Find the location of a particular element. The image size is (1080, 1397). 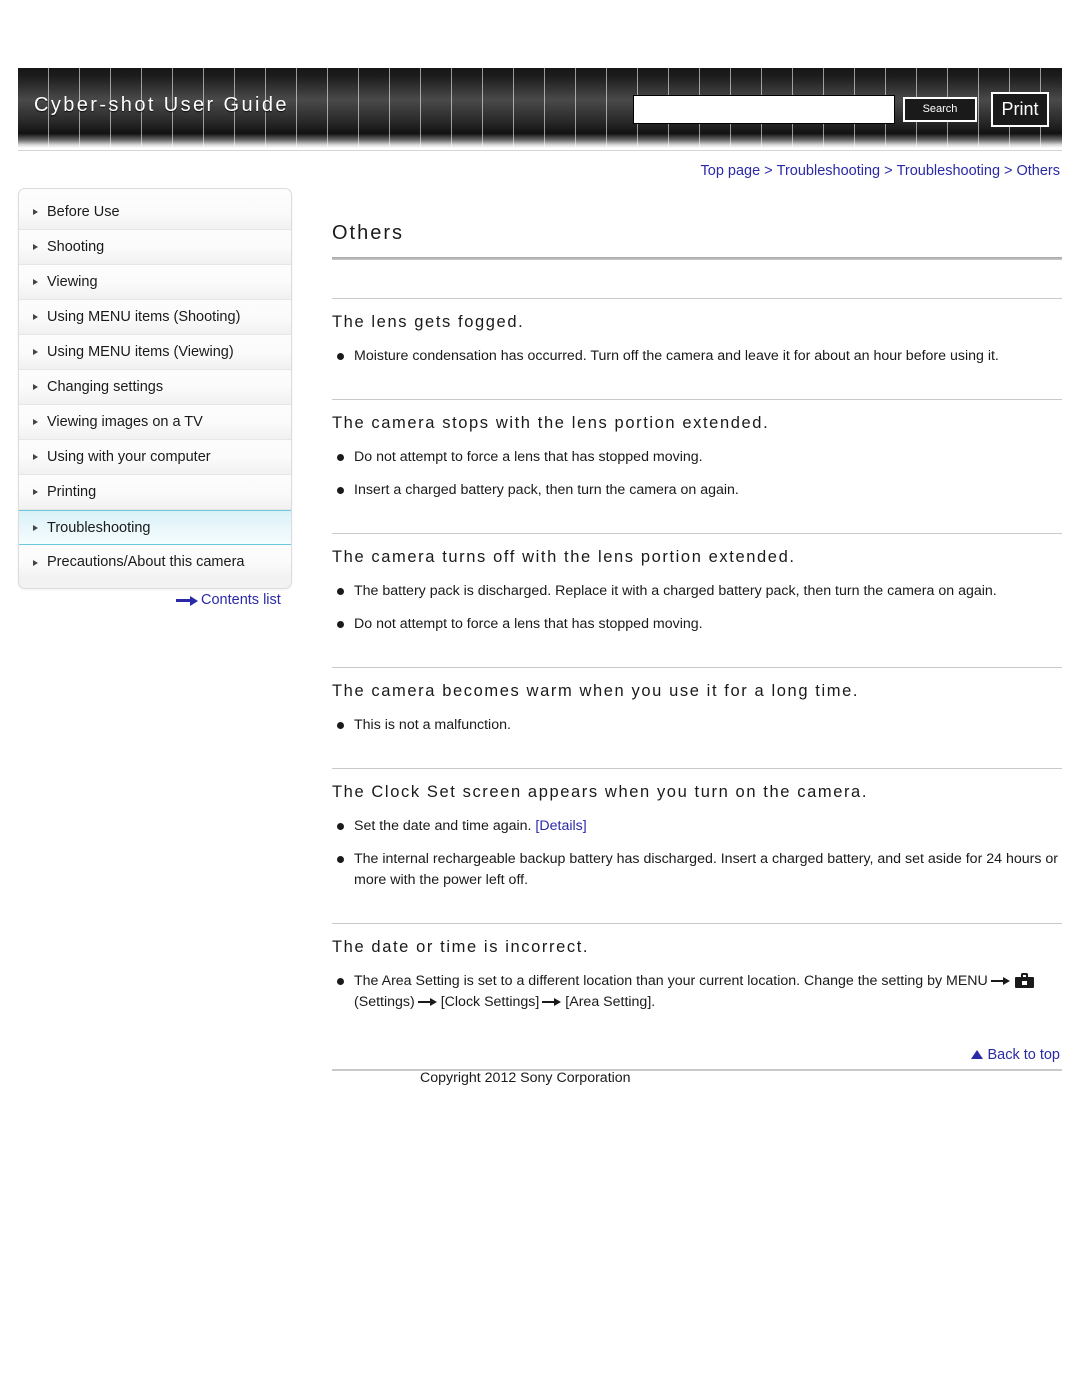

sidebar-item-changing-settings: Changing settings is located at coordinates (155, 387).